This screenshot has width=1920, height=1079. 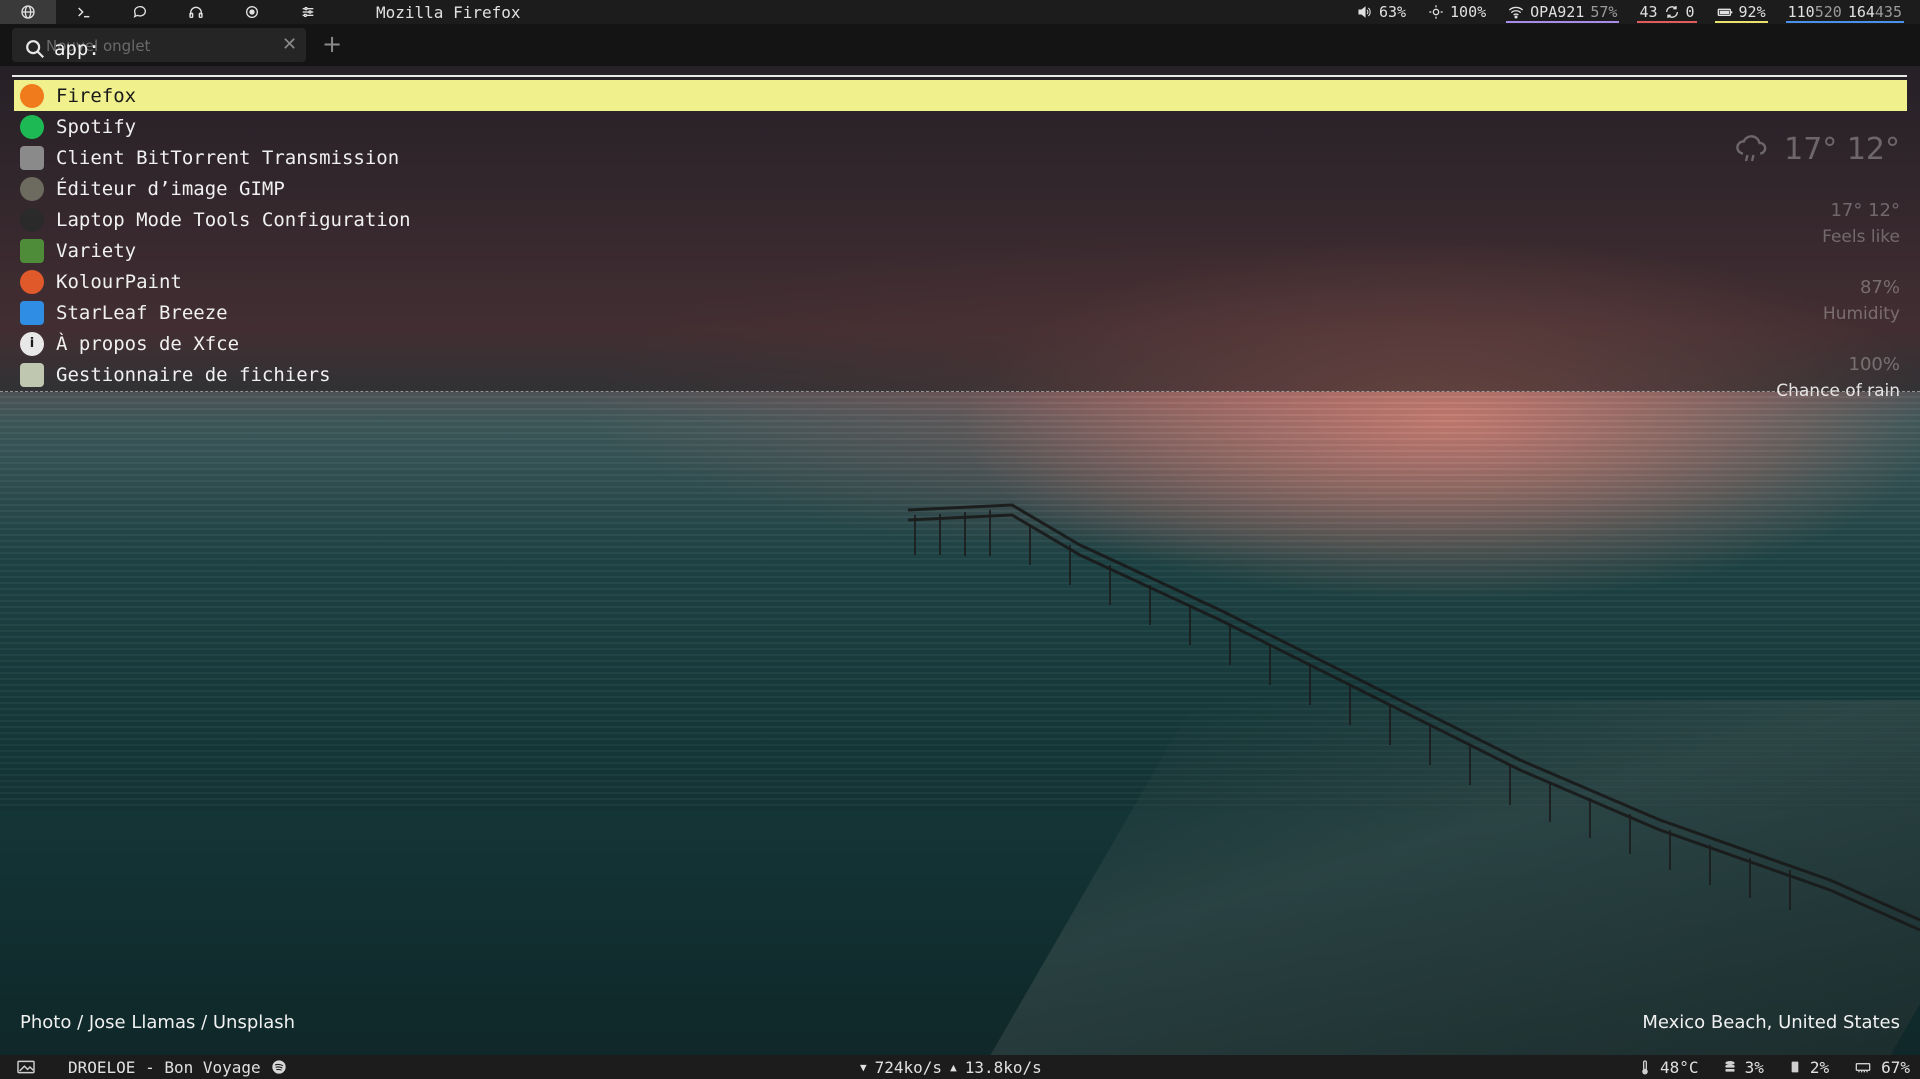 I want to click on updates-indicator: 43 0, so click(x=1667, y=12).